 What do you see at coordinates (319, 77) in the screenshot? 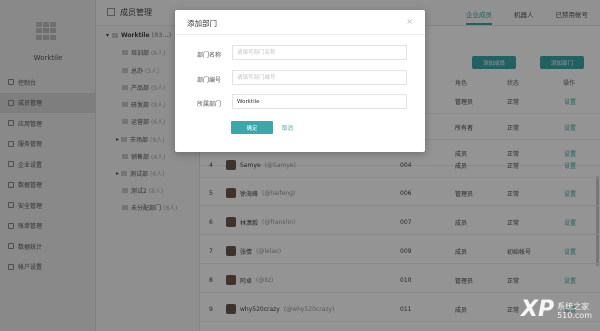
I see `department-code-input` at bounding box center [319, 77].